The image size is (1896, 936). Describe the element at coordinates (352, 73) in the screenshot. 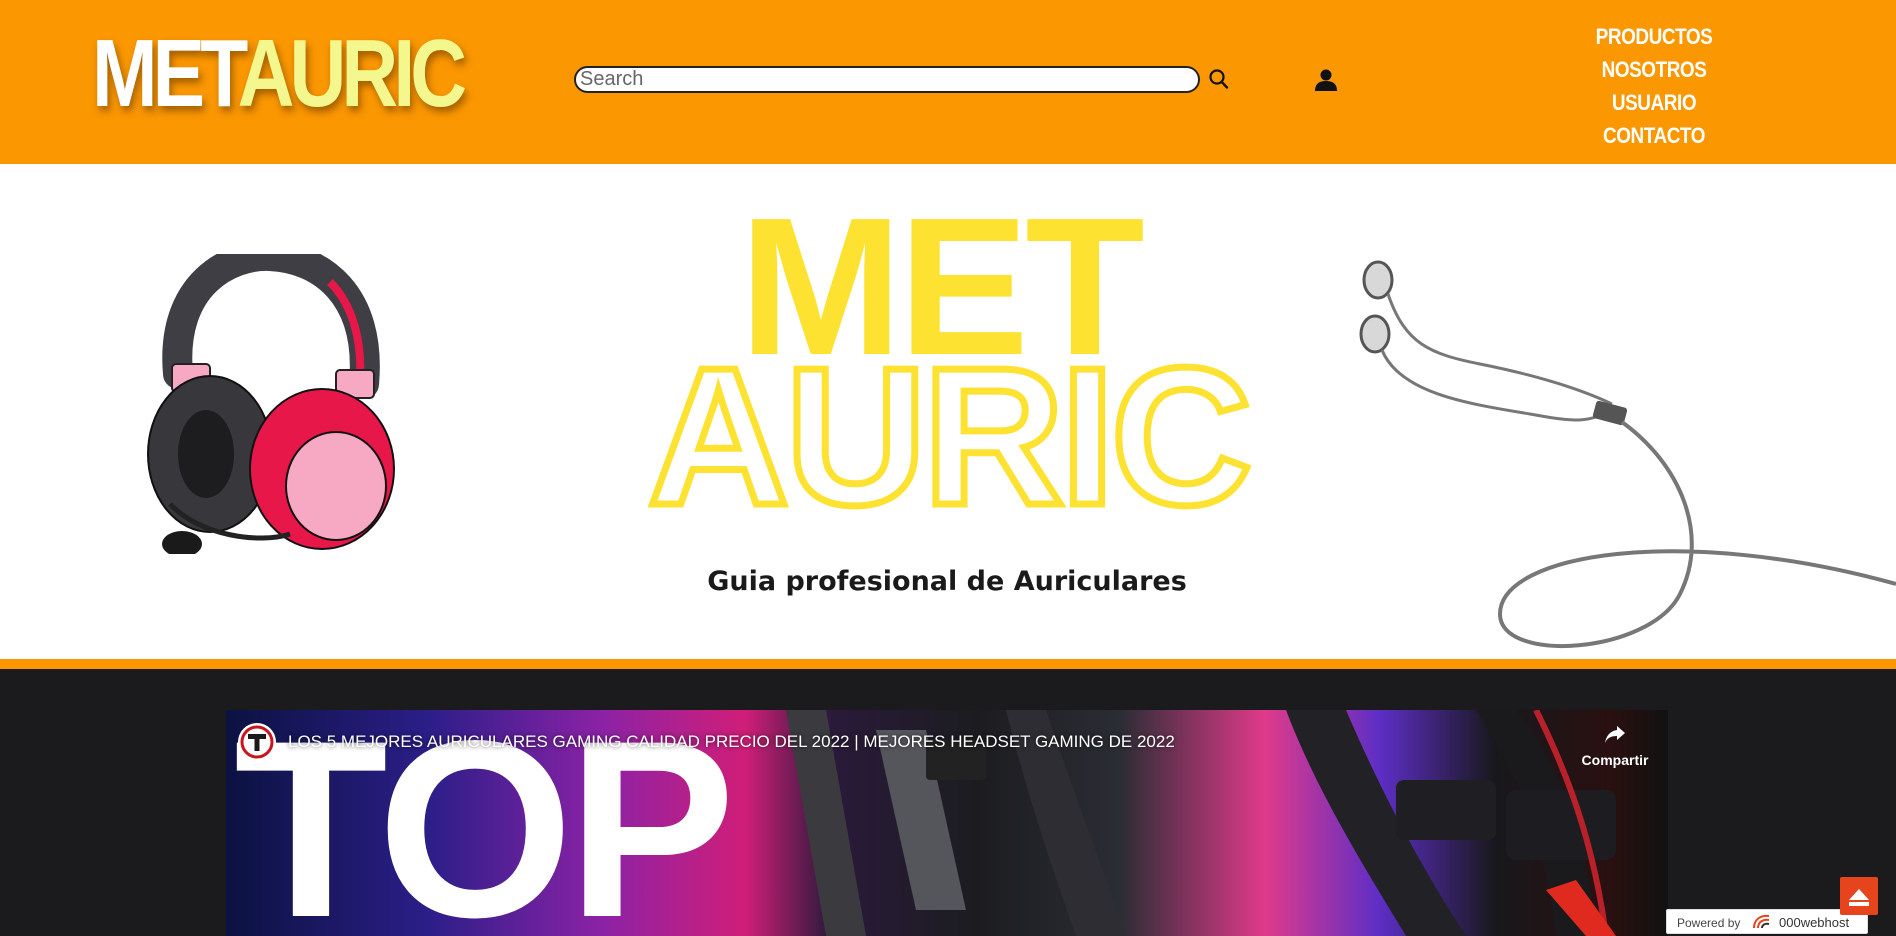

I see `logo-part-auric: AURIC` at that location.